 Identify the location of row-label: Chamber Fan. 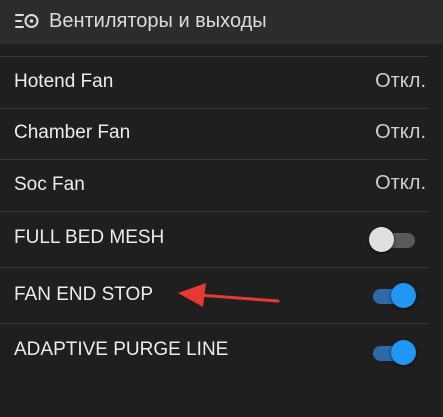
(72, 132).